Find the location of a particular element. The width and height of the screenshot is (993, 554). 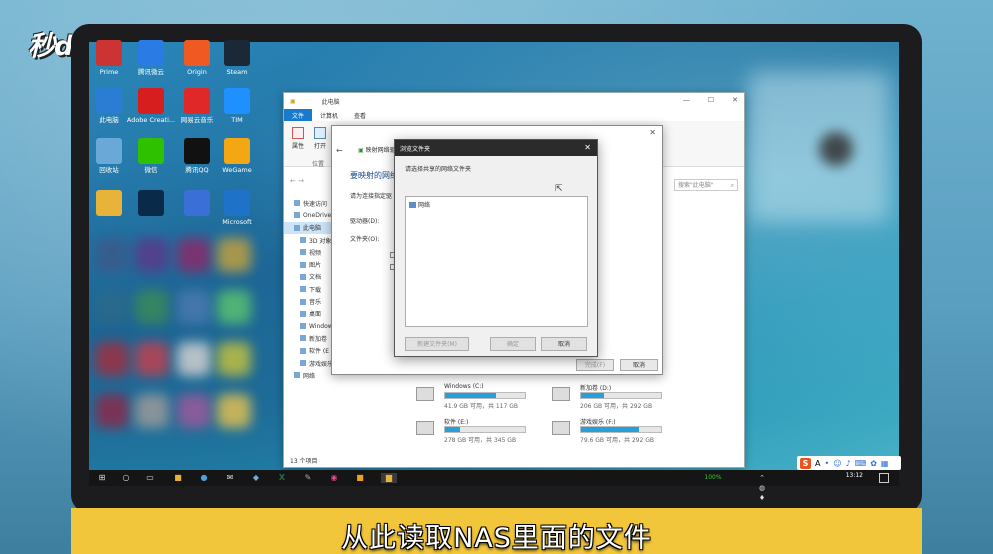

notification-icon is located at coordinates (884, 478).